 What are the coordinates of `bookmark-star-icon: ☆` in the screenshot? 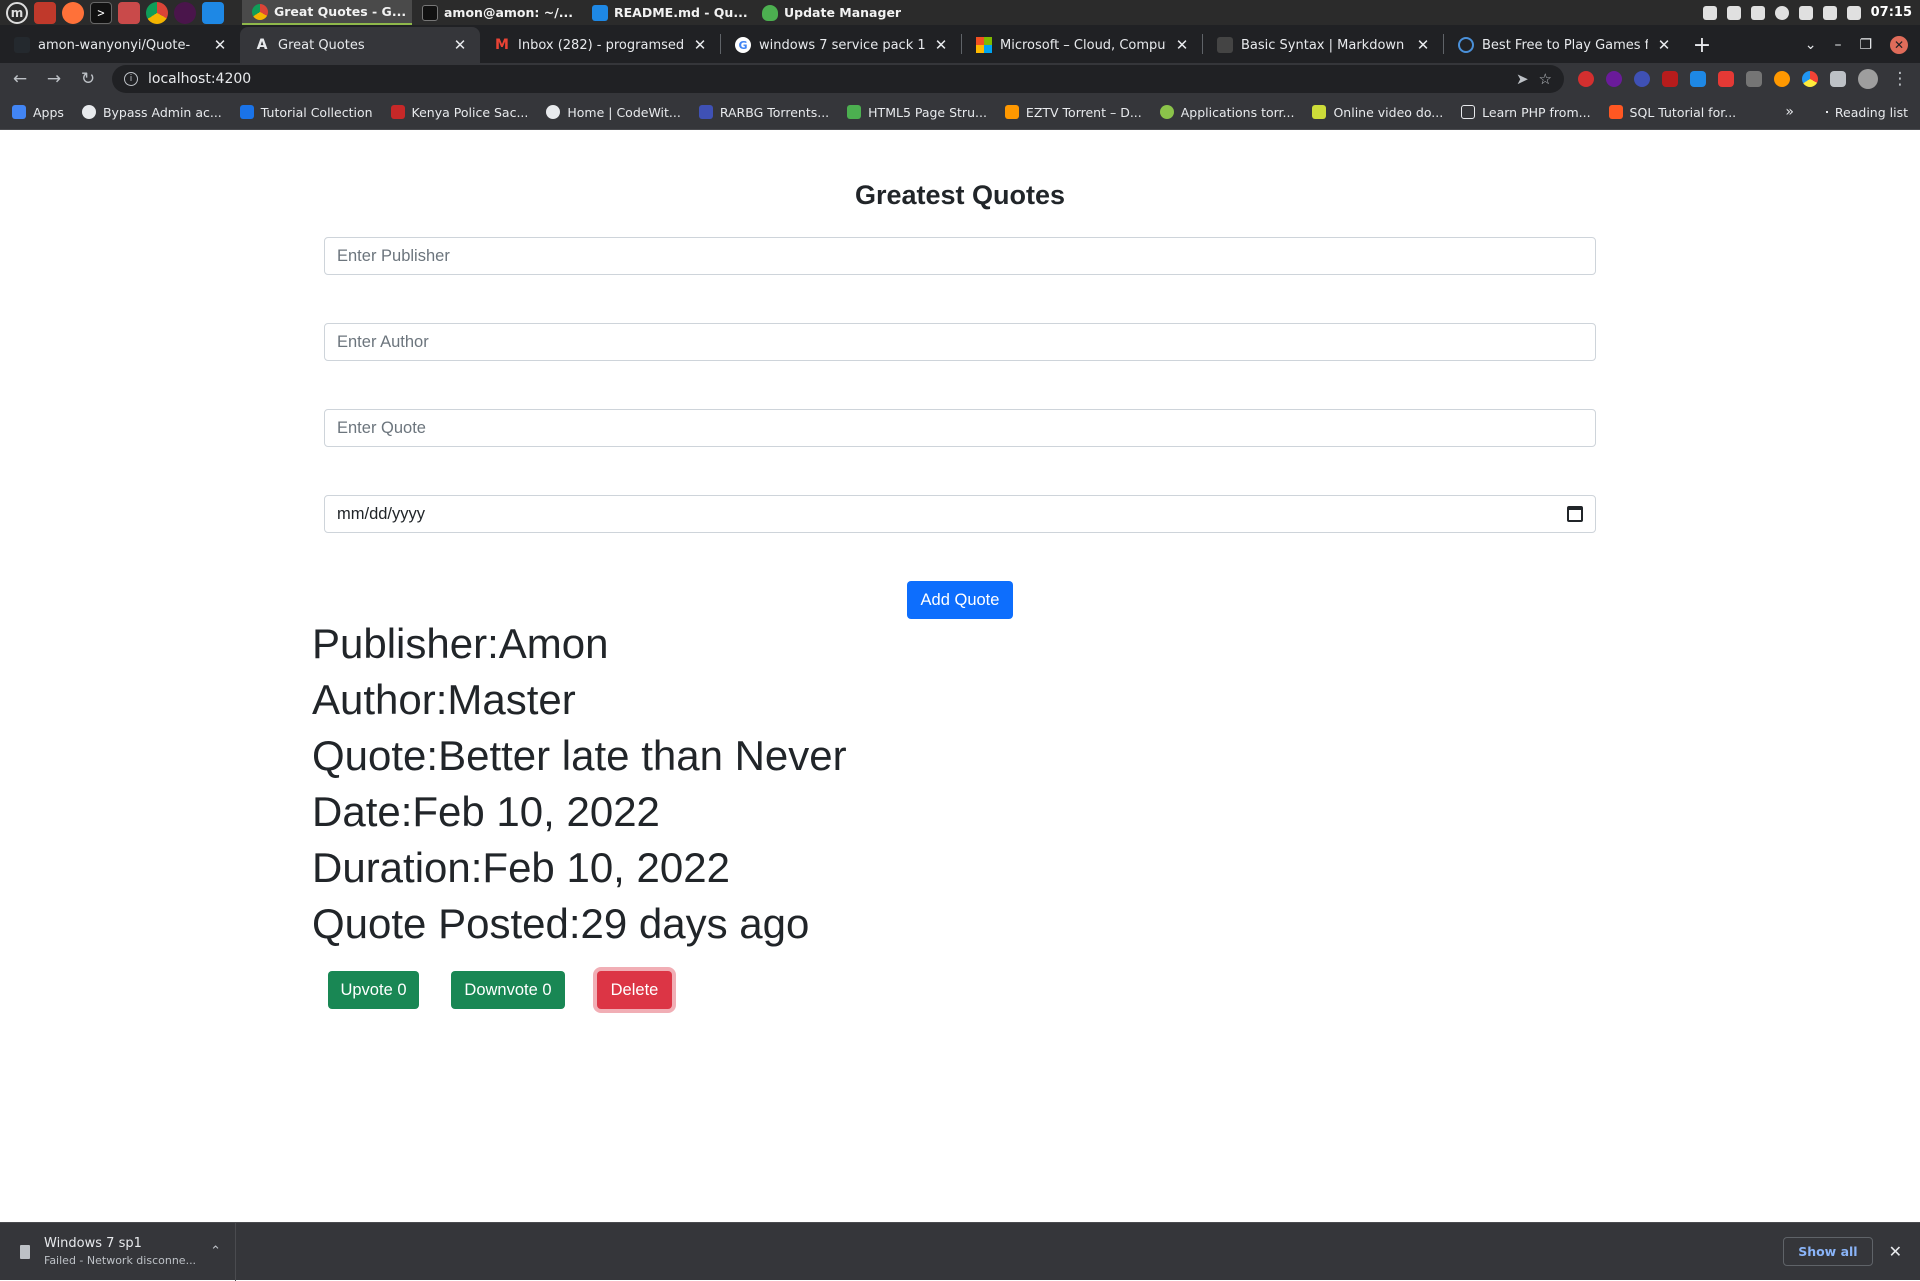 It's located at (1545, 79).